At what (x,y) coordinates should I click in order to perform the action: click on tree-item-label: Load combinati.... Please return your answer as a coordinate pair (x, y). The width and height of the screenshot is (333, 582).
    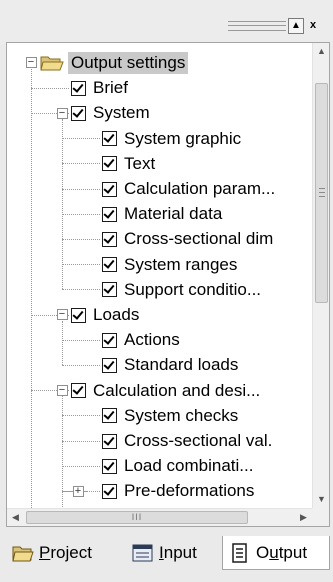
    Looking at the image, I should click on (189, 466).